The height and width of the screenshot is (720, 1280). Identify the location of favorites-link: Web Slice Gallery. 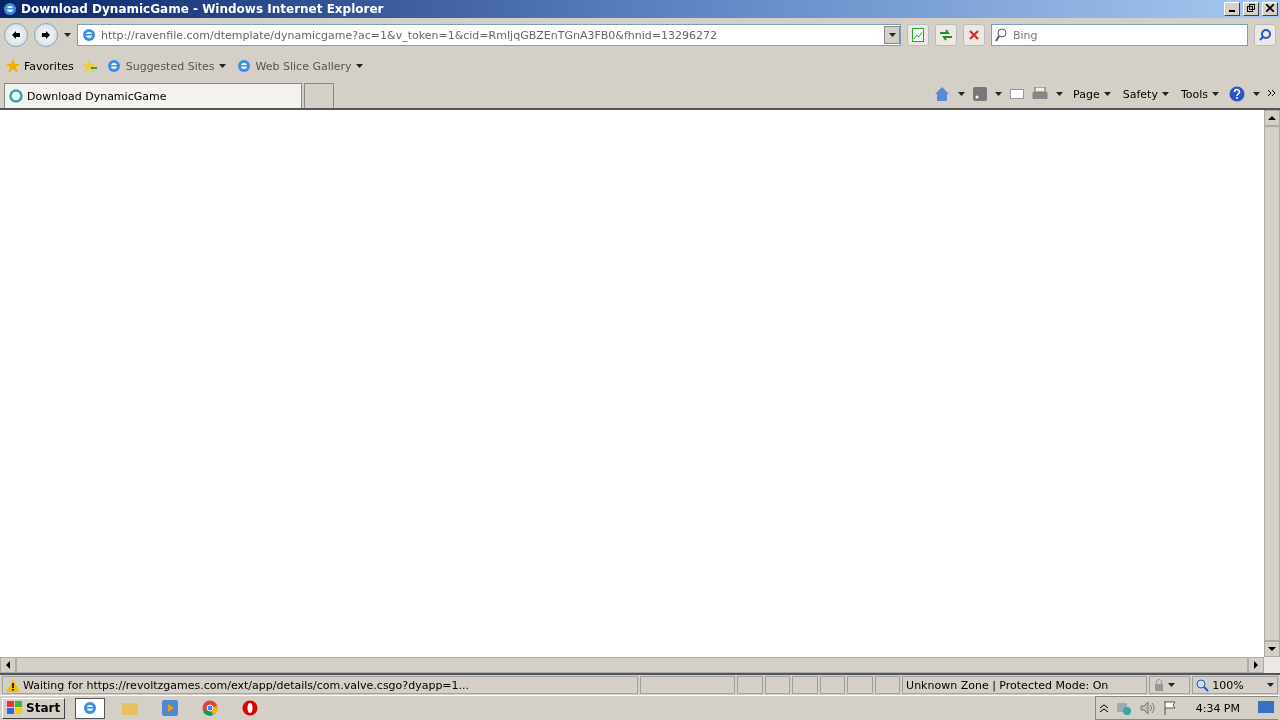
(299, 66).